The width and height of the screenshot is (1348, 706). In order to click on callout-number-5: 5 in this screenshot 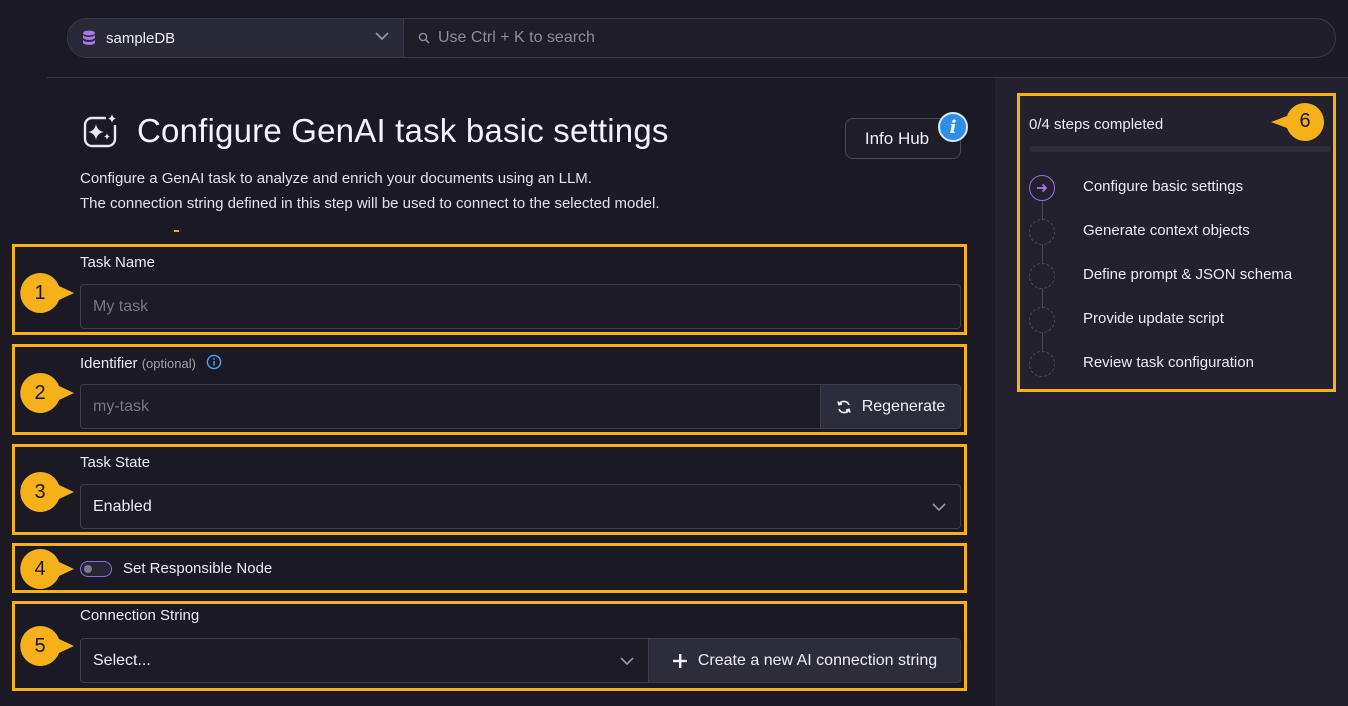, I will do `click(40, 645)`.